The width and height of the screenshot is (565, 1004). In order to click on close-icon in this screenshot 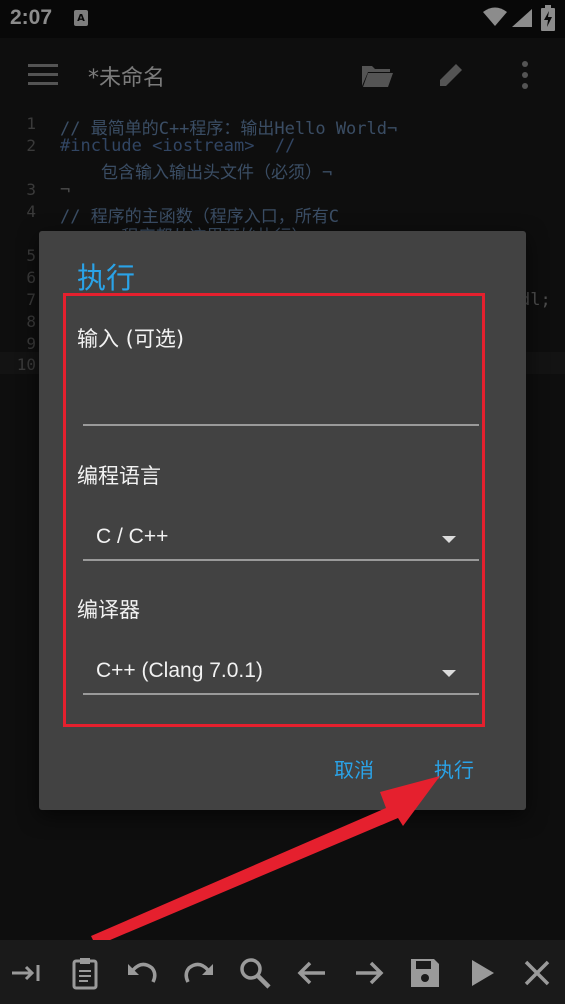, I will do `click(537, 973)`.